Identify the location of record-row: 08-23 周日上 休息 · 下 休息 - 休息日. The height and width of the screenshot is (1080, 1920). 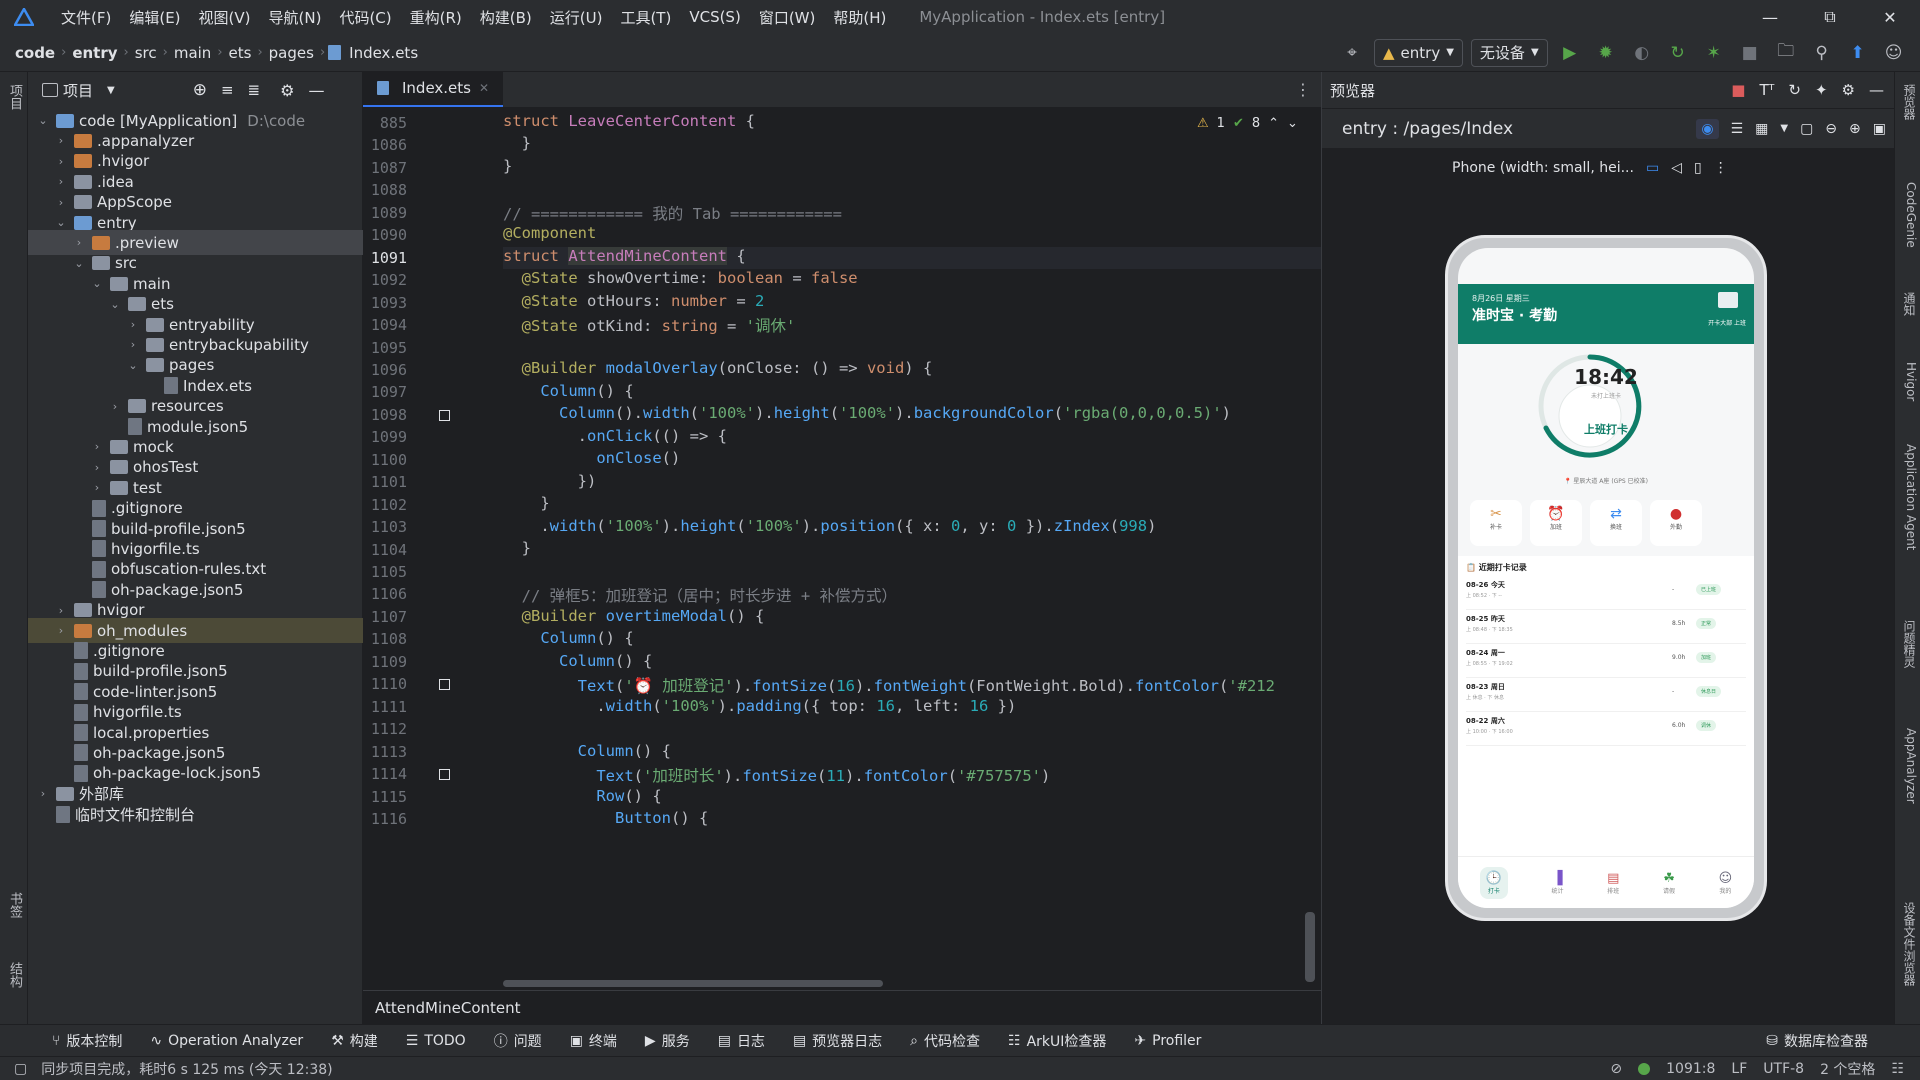
(1606, 696).